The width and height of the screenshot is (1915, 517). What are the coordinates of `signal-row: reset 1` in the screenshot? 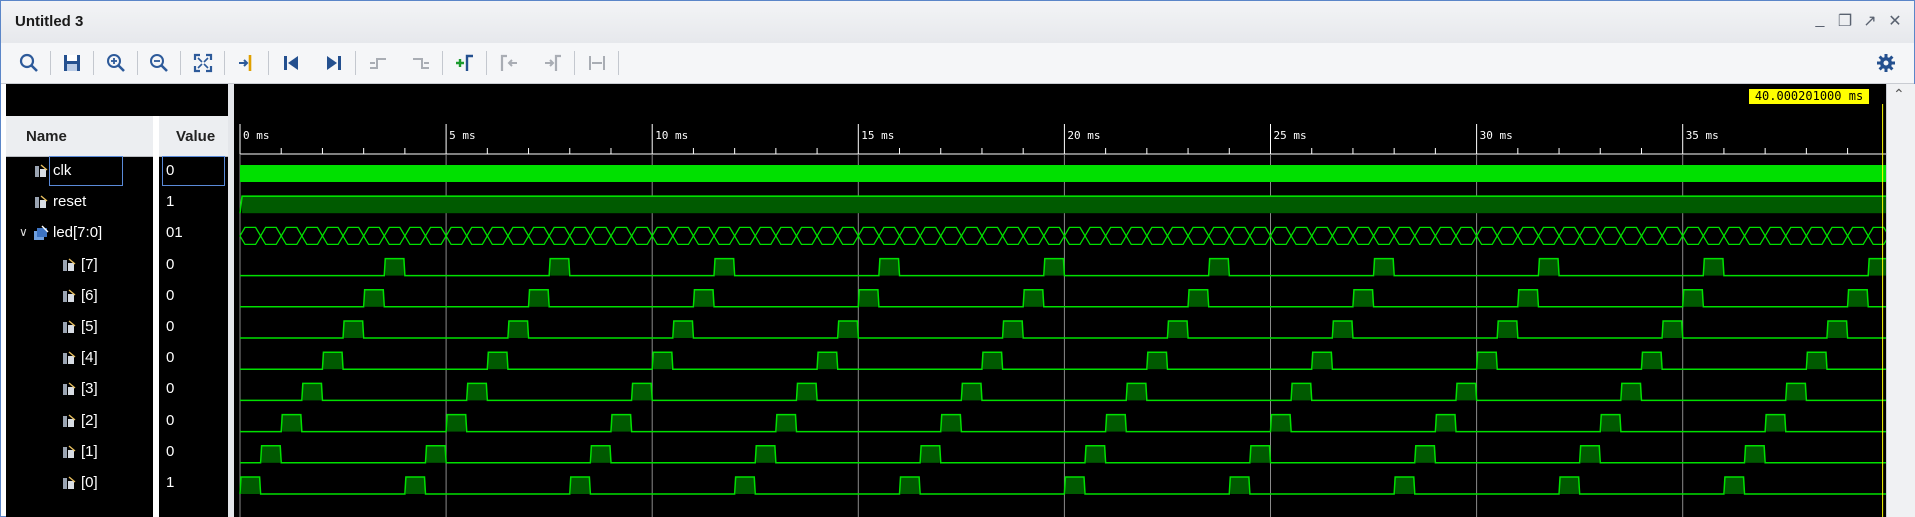 It's located at (117, 202).